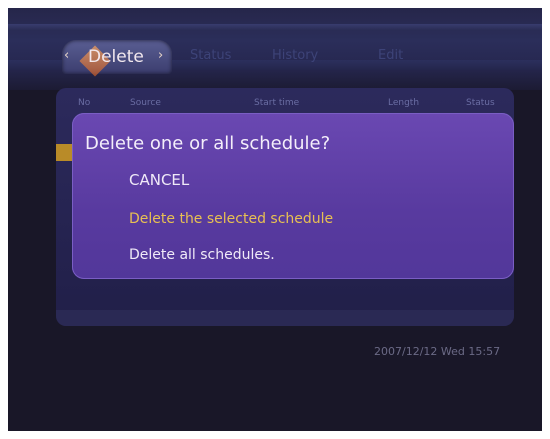 This screenshot has width=550, height=439. What do you see at coordinates (404, 103) in the screenshot?
I see `column-length: Length` at bounding box center [404, 103].